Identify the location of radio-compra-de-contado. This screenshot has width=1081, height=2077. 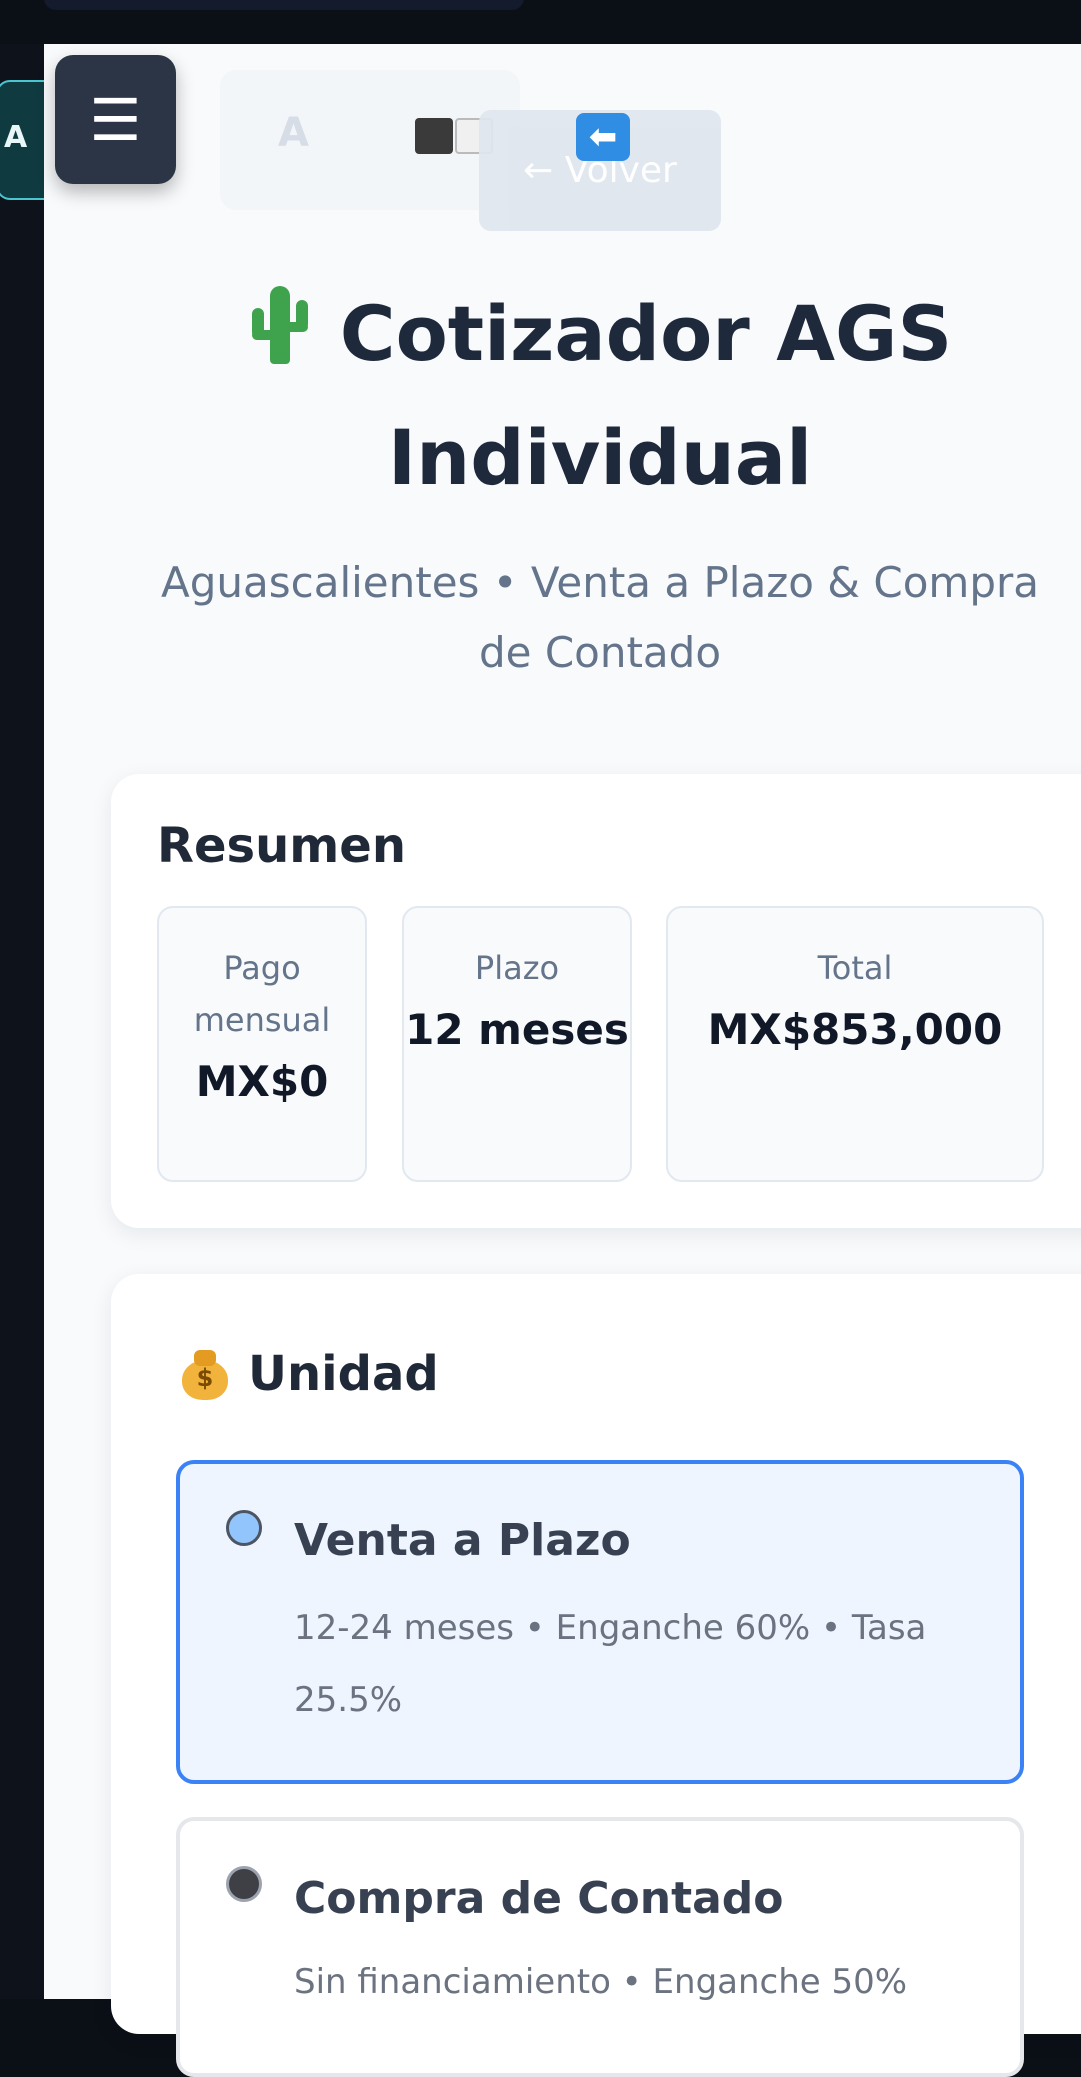
(244, 1884).